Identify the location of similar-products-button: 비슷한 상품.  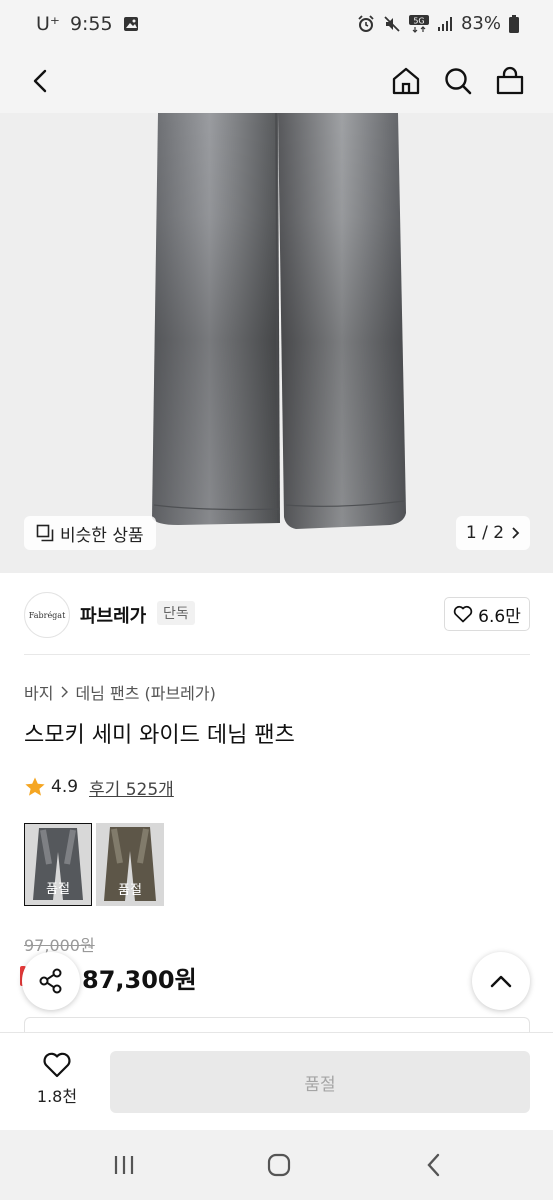
(90, 533).